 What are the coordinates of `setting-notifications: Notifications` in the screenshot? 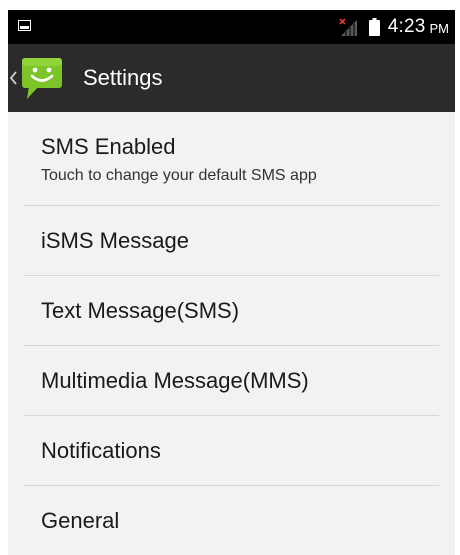 It's located at (231, 451).